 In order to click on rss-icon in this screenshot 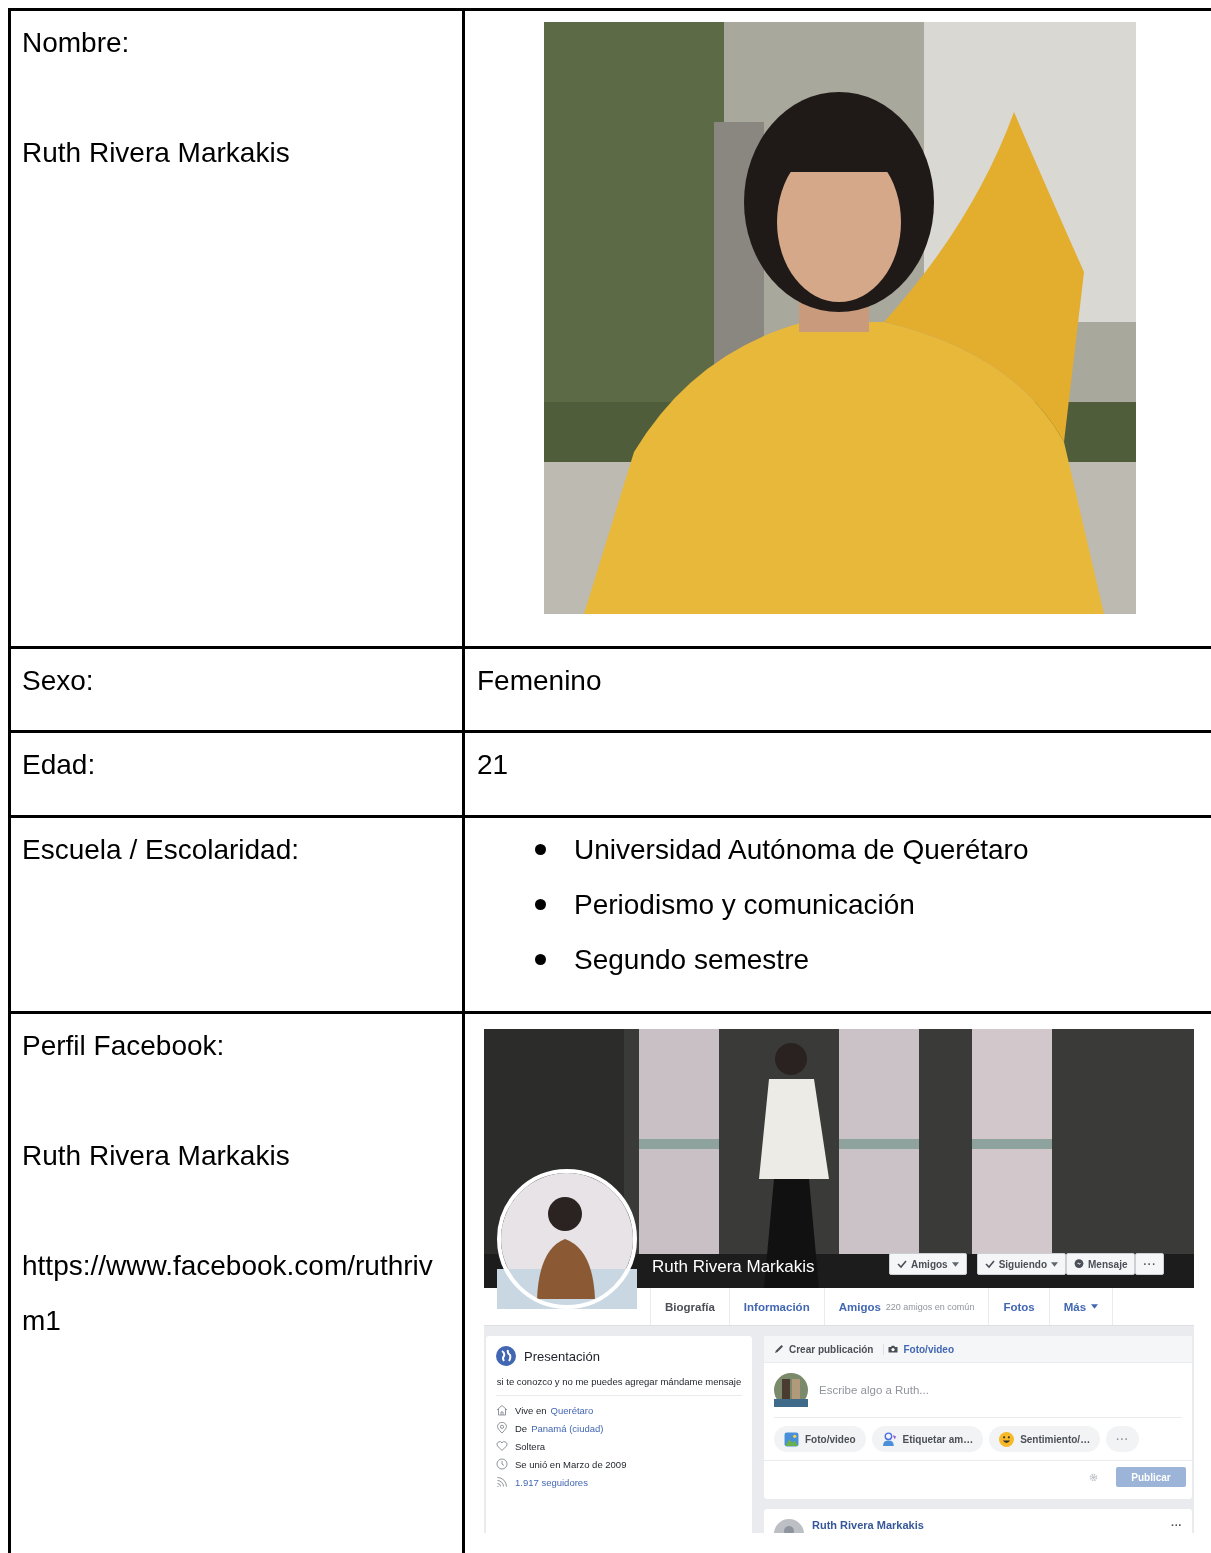, I will do `click(502, 1482)`.